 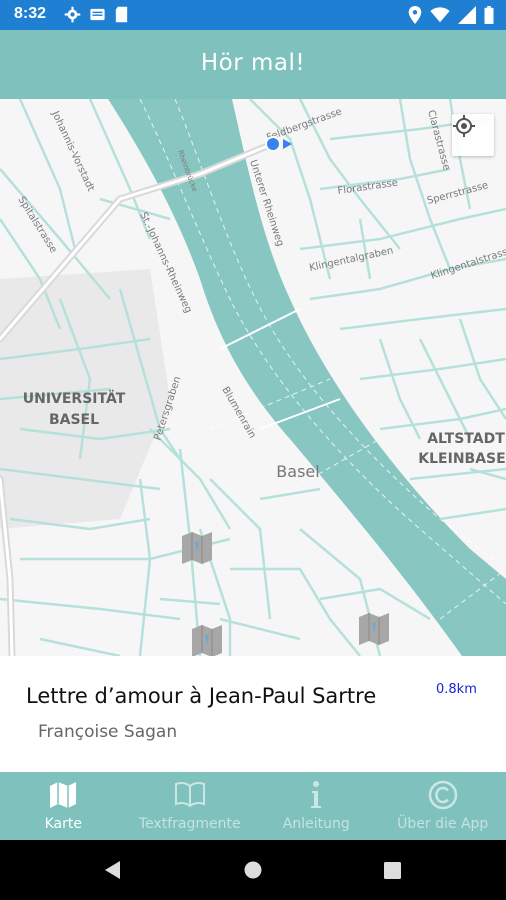 I want to click on news-icon, so click(x=97, y=14).